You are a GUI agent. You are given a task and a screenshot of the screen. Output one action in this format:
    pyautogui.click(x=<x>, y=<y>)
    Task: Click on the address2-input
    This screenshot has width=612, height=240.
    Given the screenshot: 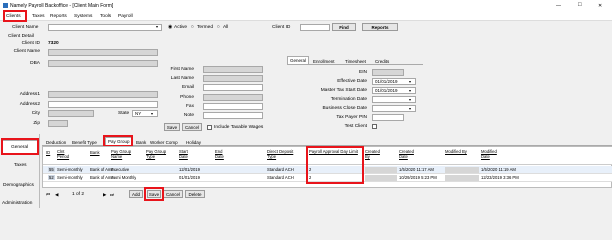 What is the action you would take?
    pyautogui.click(x=103, y=104)
    